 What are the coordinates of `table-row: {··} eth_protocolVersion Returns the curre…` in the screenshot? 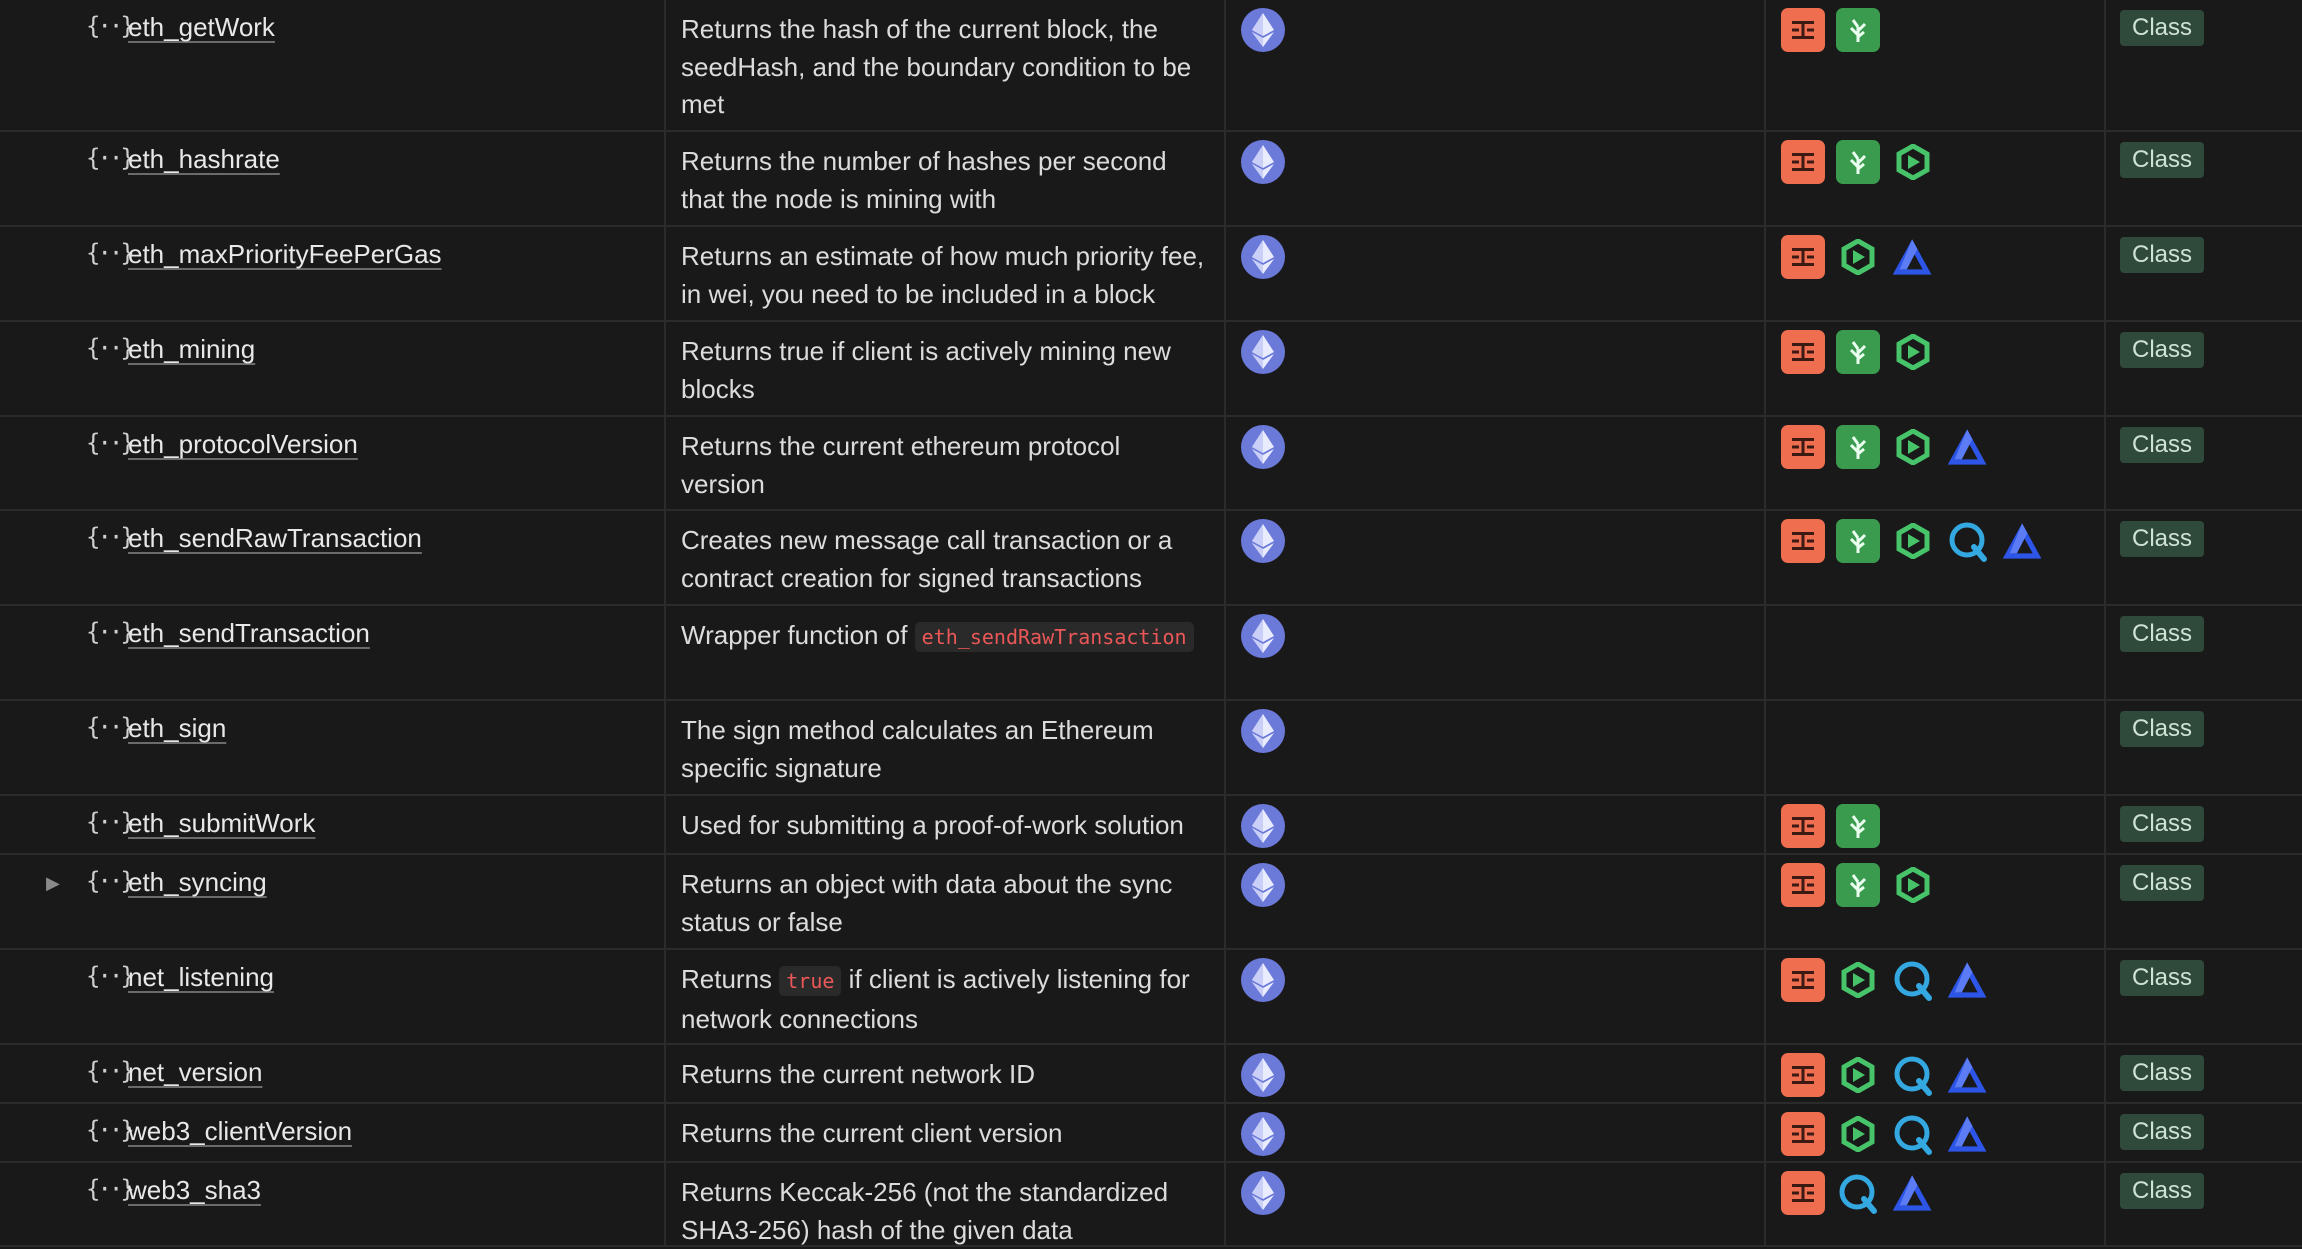 It's located at (1151, 464).